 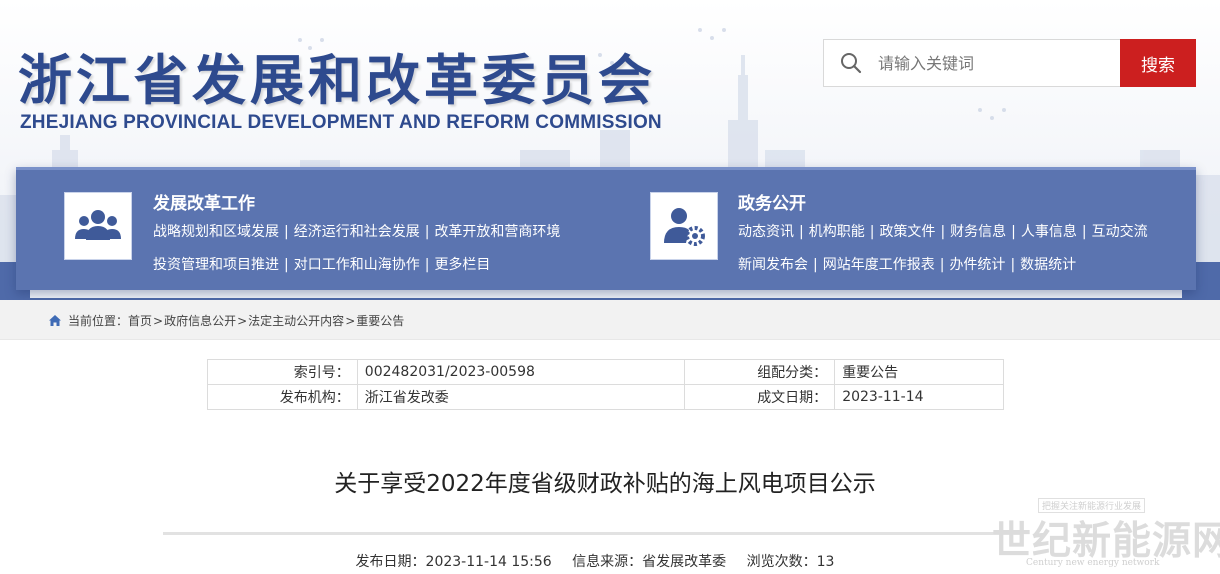 What do you see at coordinates (605, 484) in the screenshot?
I see `article-title: 关于享受2022年度省级财政补贴的海上风电项目公示` at bounding box center [605, 484].